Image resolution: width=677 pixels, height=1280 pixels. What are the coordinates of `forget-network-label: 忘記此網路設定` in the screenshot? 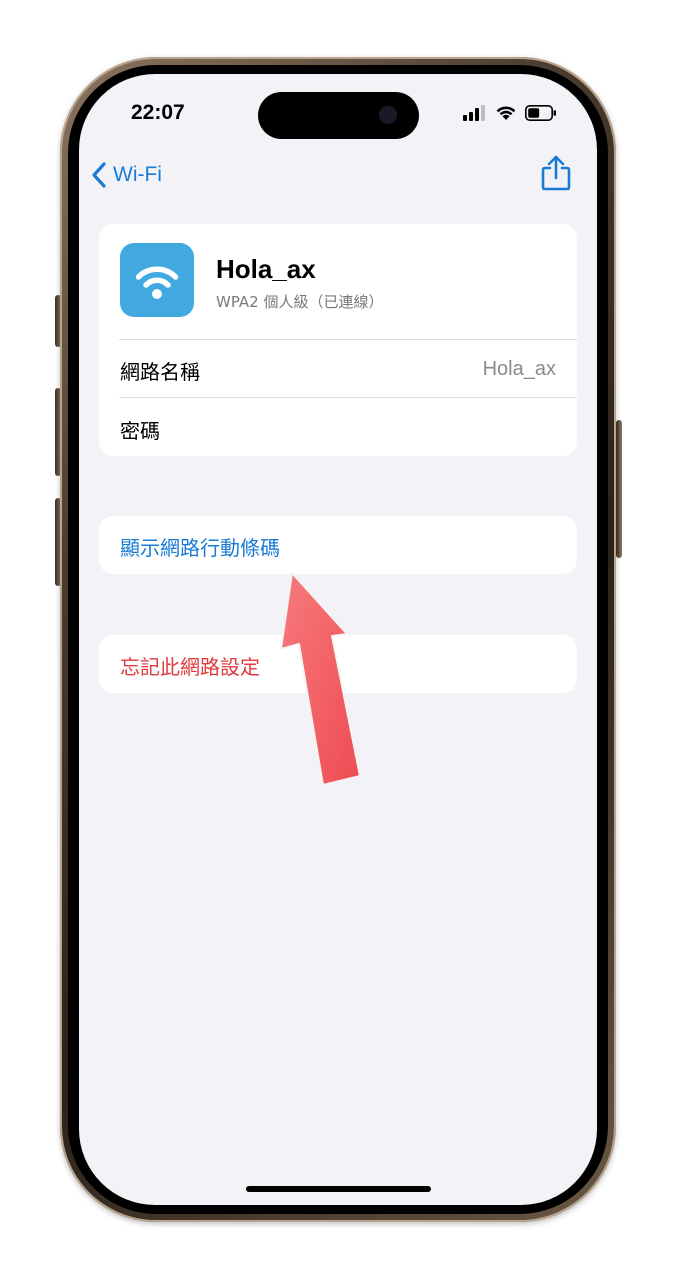 It's located at (190, 667).